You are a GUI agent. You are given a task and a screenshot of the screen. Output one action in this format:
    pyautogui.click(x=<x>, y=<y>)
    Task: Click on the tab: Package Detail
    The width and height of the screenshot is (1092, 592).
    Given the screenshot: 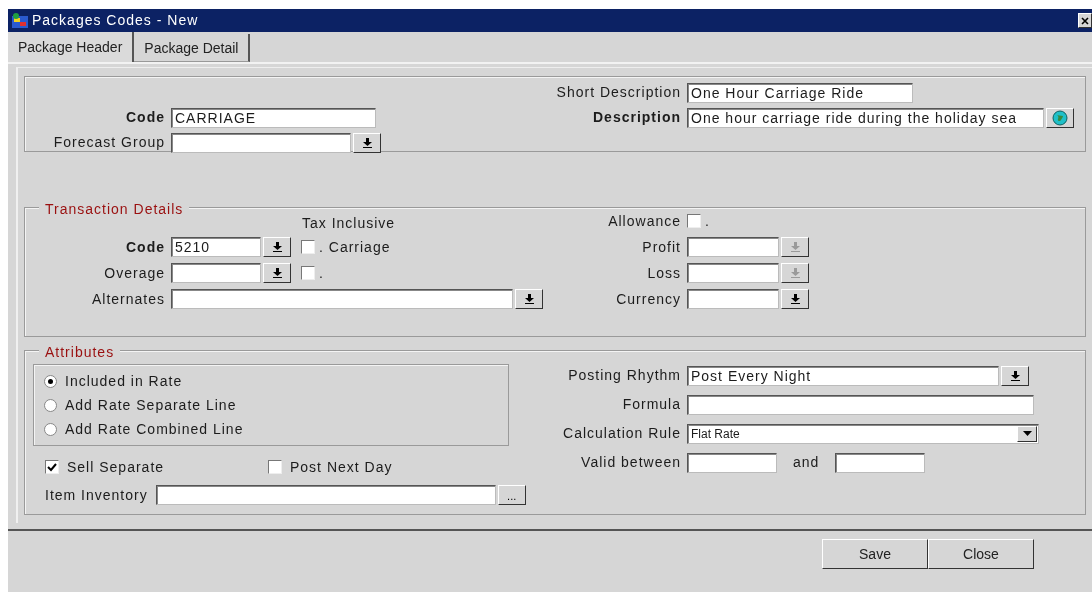 What is the action you would take?
    pyautogui.click(x=192, y=48)
    